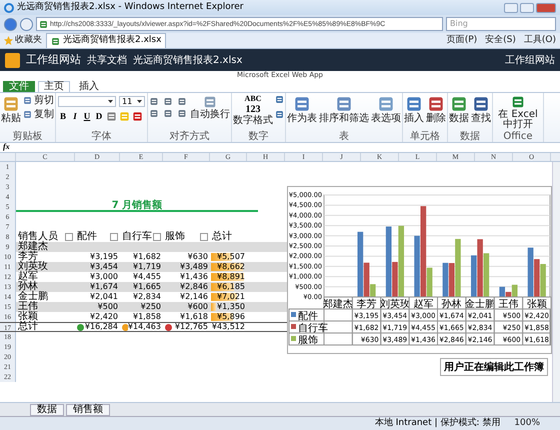 The height and width of the screenshot is (430, 560). Describe the element at coordinates (38, 100) in the screenshot. I see `cut-button: 剪切` at that location.